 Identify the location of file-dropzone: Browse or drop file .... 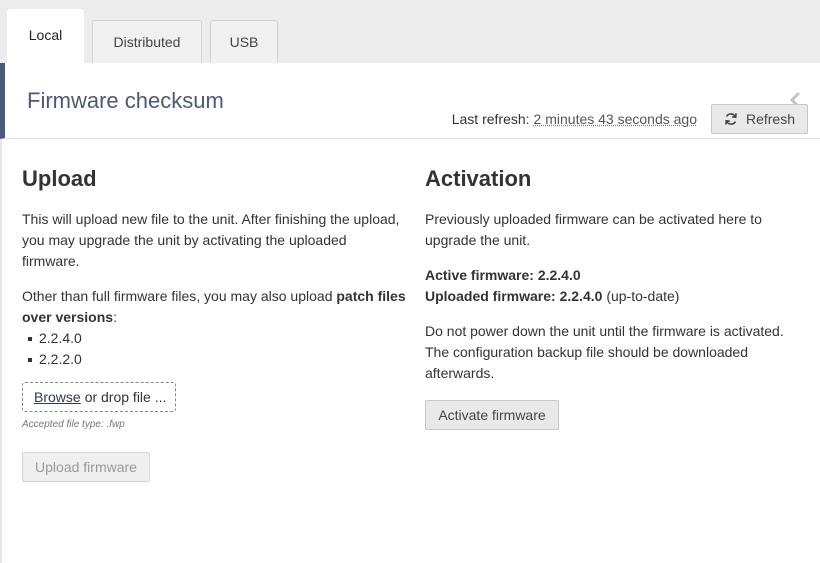
(99, 397).